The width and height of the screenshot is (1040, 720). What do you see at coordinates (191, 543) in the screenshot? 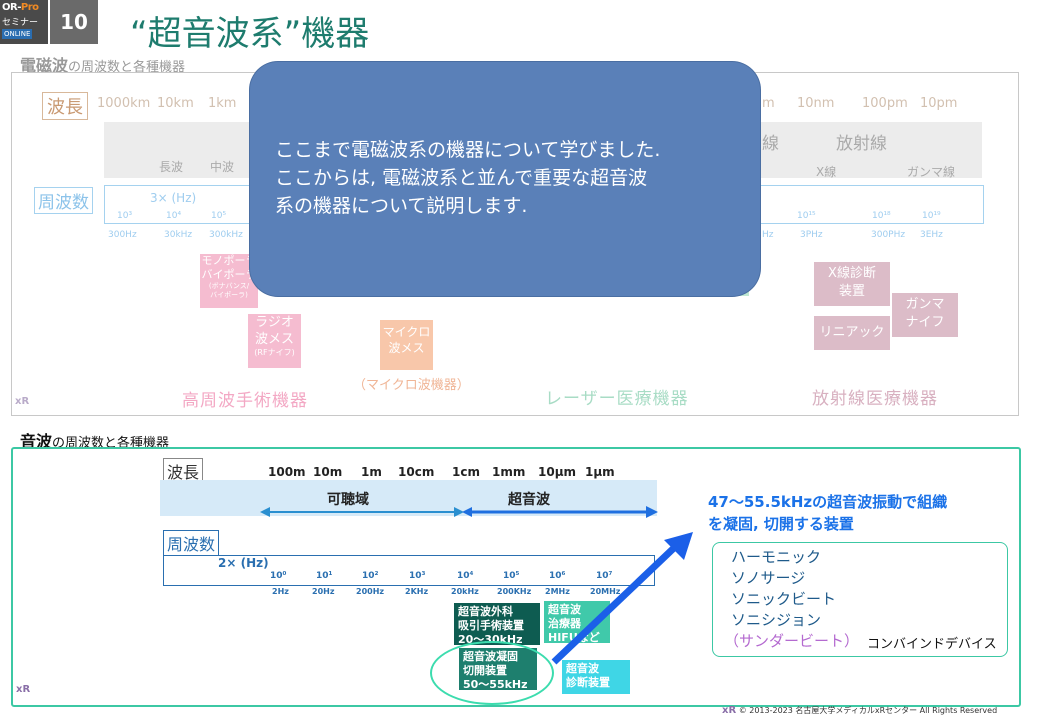
I see `us-frequency-label: 周波数` at bounding box center [191, 543].